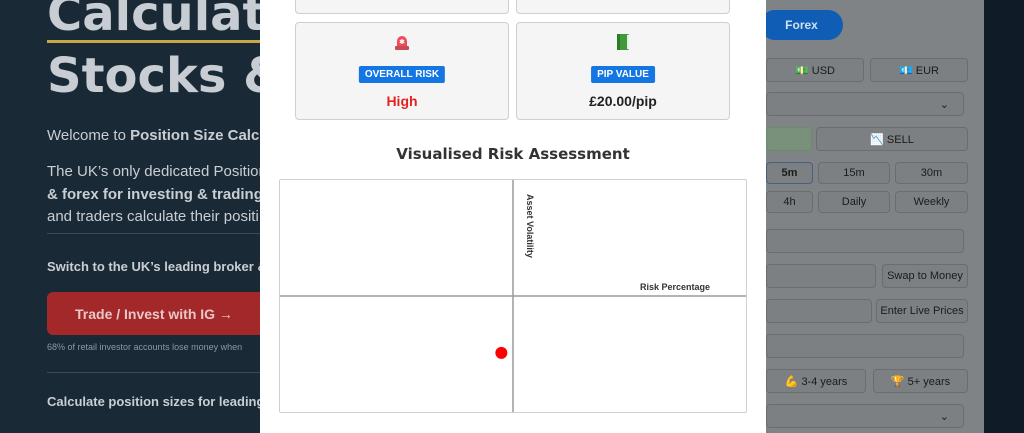 Image resolution: width=1024 pixels, height=433 pixels. Describe the element at coordinates (153, 76) in the screenshot. I see `hero-heading-line2: Stocks &` at that location.